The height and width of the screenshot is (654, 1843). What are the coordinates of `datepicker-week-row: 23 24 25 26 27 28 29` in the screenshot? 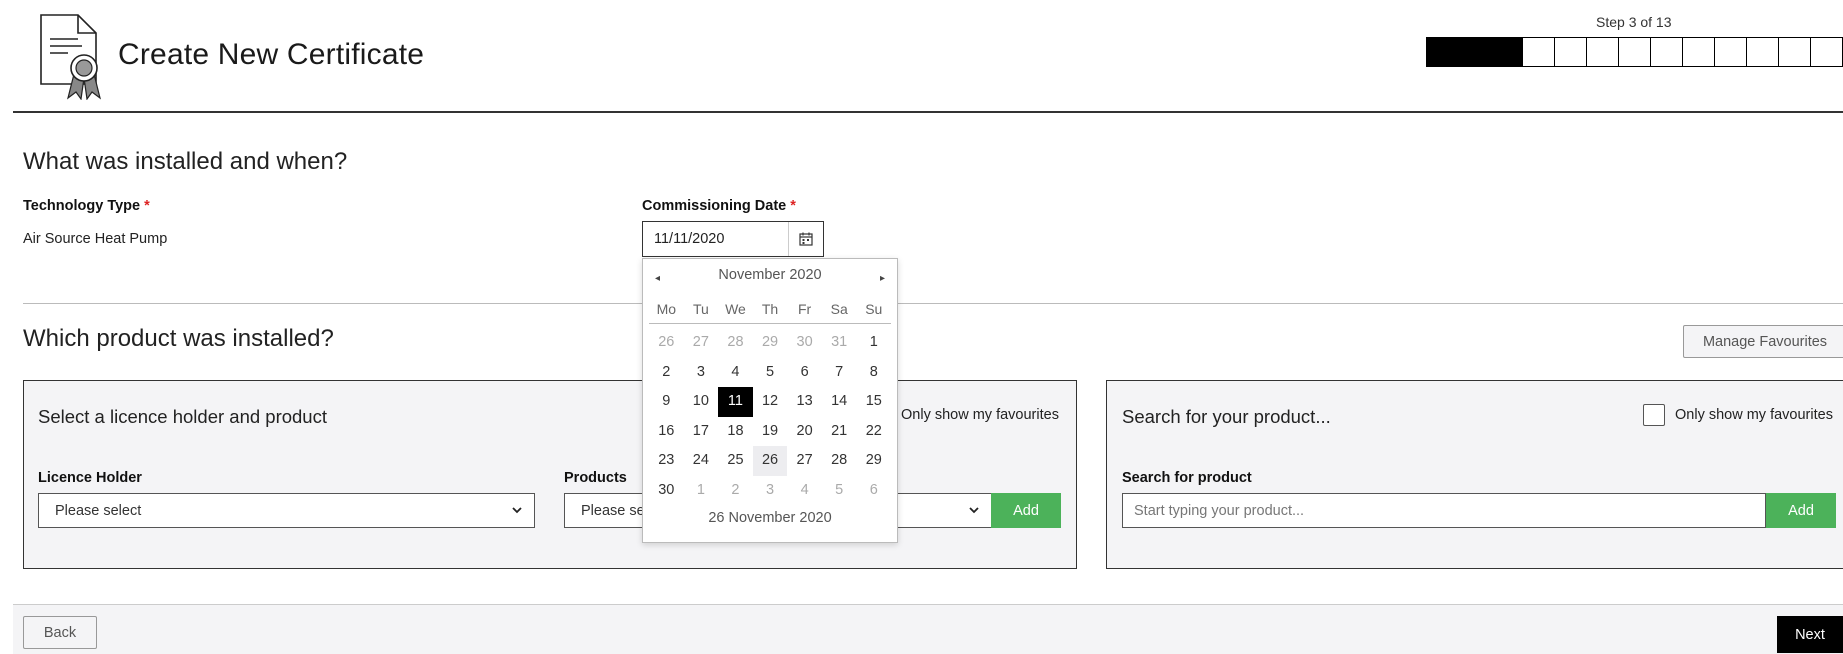 It's located at (770, 461).